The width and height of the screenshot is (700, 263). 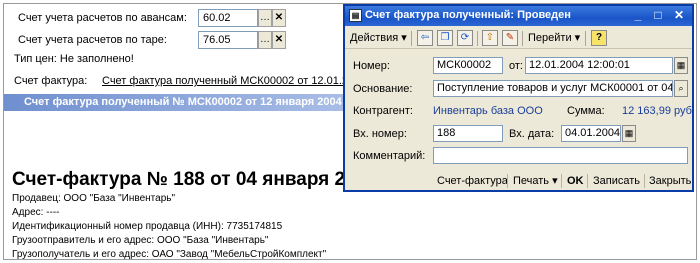 I want to click on invoice-print-button: Счет-фактура, so click(x=472, y=181).